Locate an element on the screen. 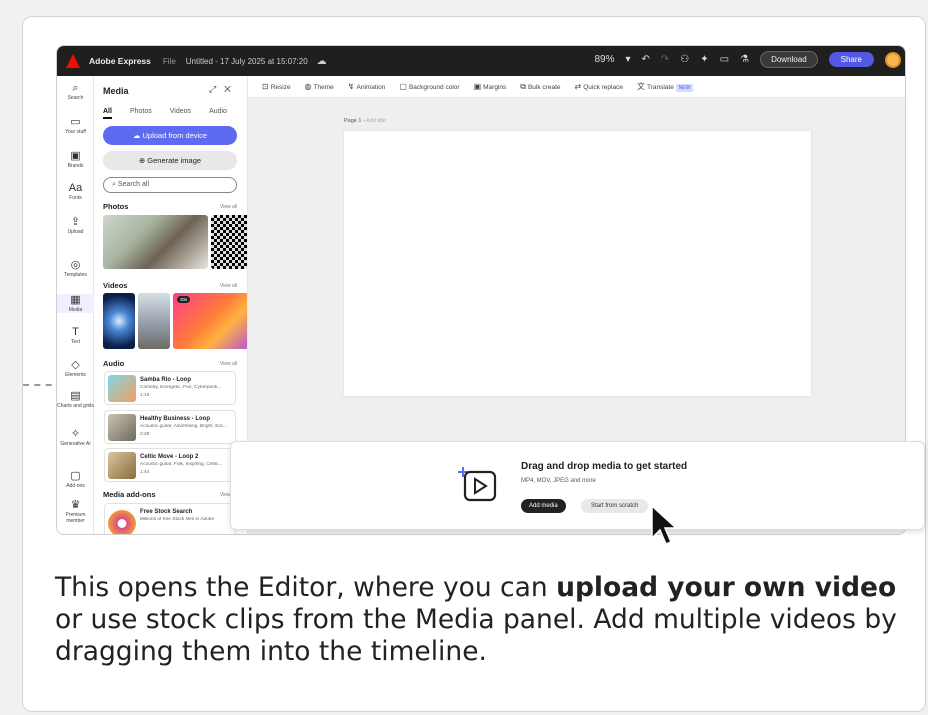  toolbar-label: Resize is located at coordinates (280, 87).